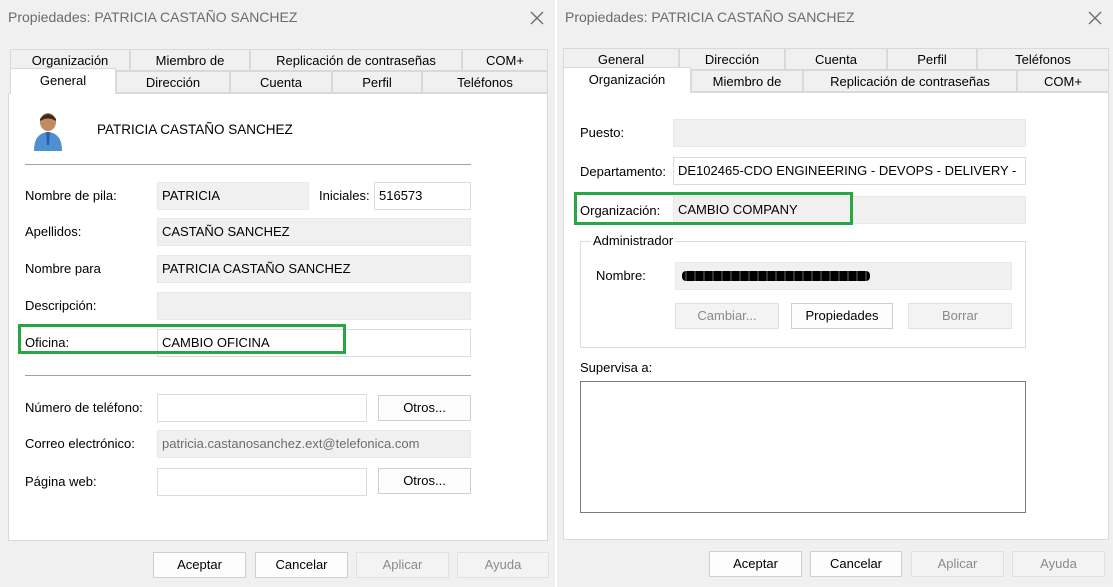 This screenshot has width=1113, height=587. I want to click on user-icon, so click(48, 132).